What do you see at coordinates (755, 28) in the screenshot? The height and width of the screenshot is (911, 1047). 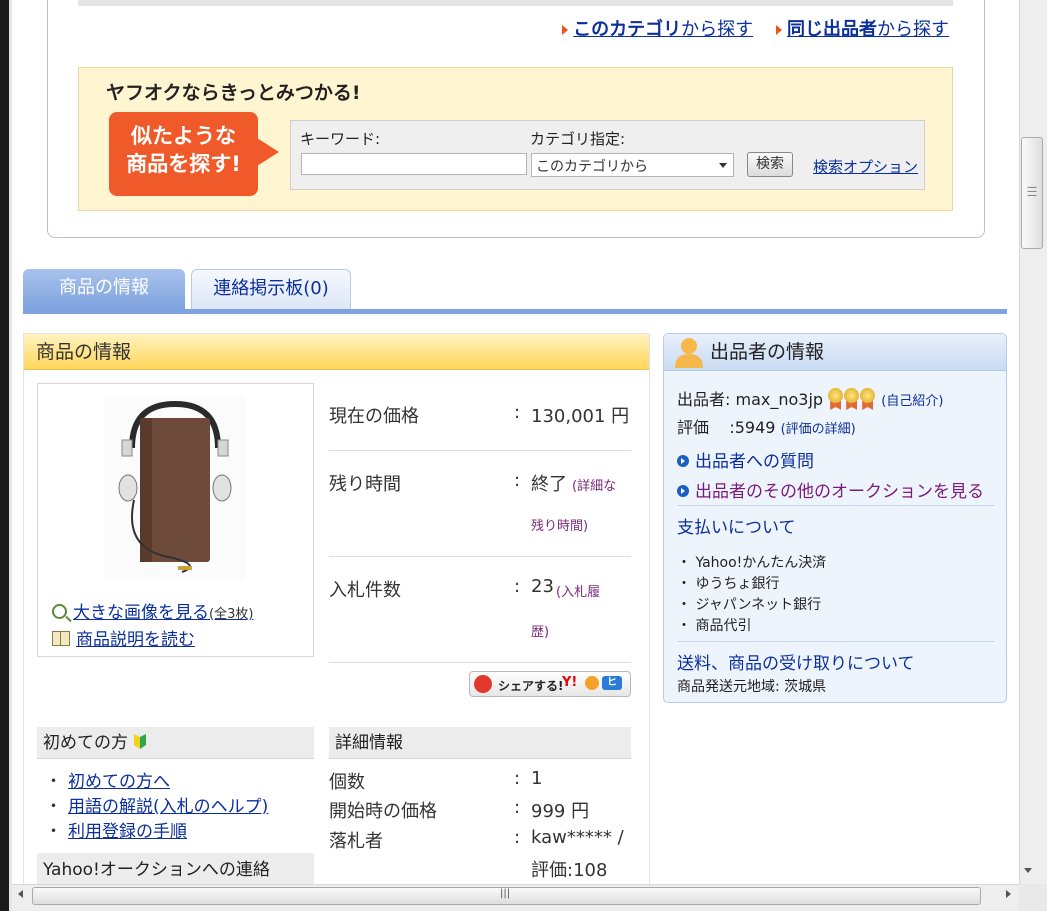 I see `category-links: このカテゴリから探す 同じ出品者から探す` at bounding box center [755, 28].